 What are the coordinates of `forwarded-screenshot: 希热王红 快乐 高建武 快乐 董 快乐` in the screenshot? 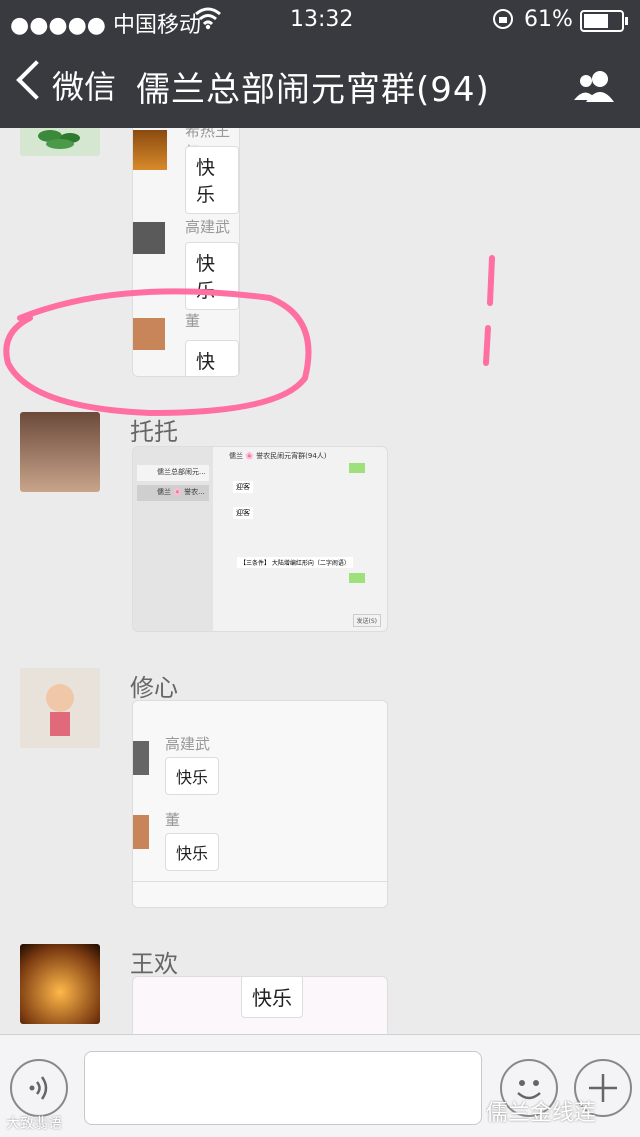 It's located at (186, 252).